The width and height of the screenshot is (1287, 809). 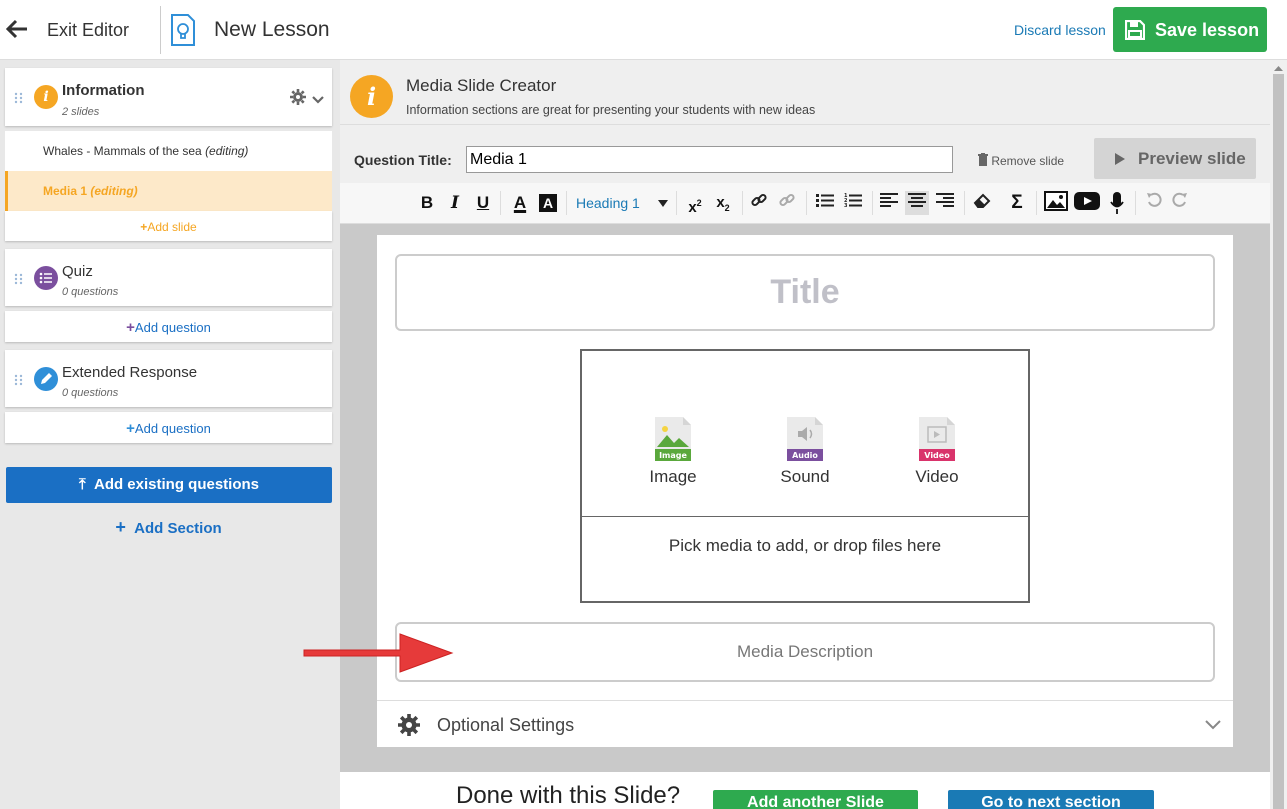 I want to click on superscript-icon: x2, so click(x=695, y=203).